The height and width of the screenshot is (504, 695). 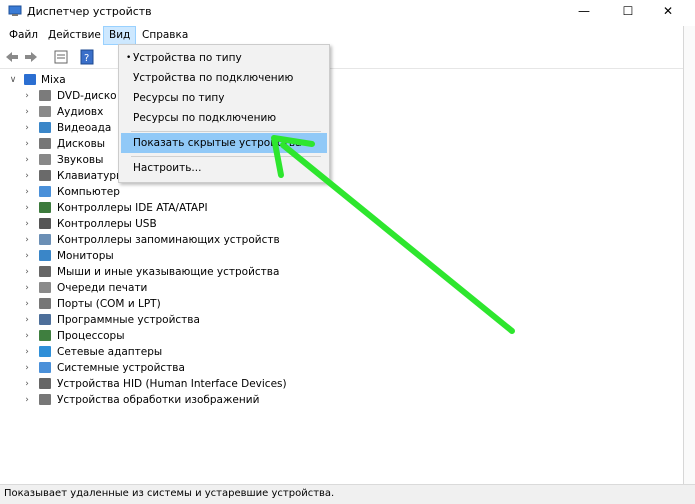 I want to click on annotation-arrow-icon, so click(x=393, y=234).